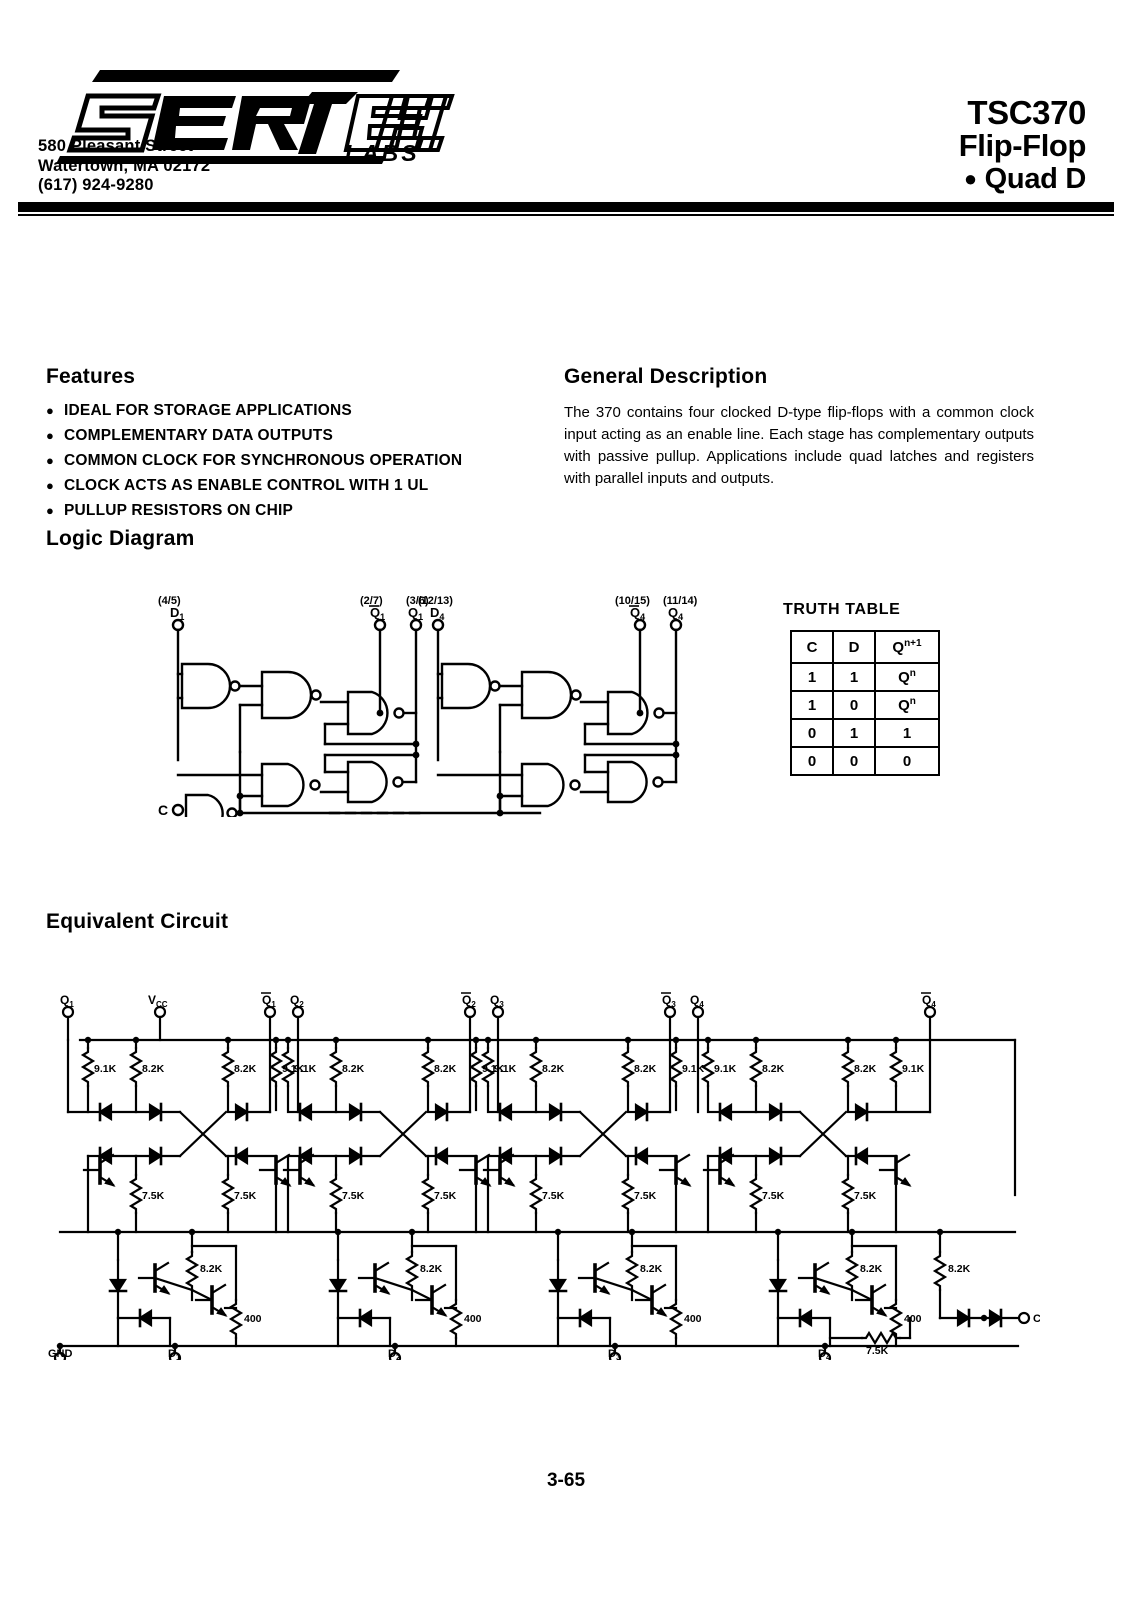 This screenshot has width=1132, height=1600. I want to click on truth-table-title: TRUTH TABLE, so click(842, 609).